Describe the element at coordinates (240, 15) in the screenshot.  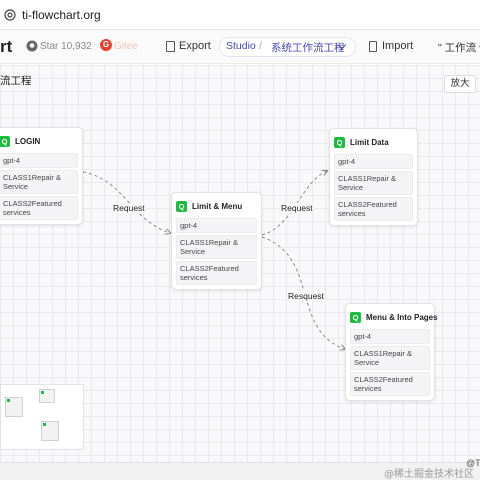
I see `browser-address-bar: ti-flowchart.org` at that location.